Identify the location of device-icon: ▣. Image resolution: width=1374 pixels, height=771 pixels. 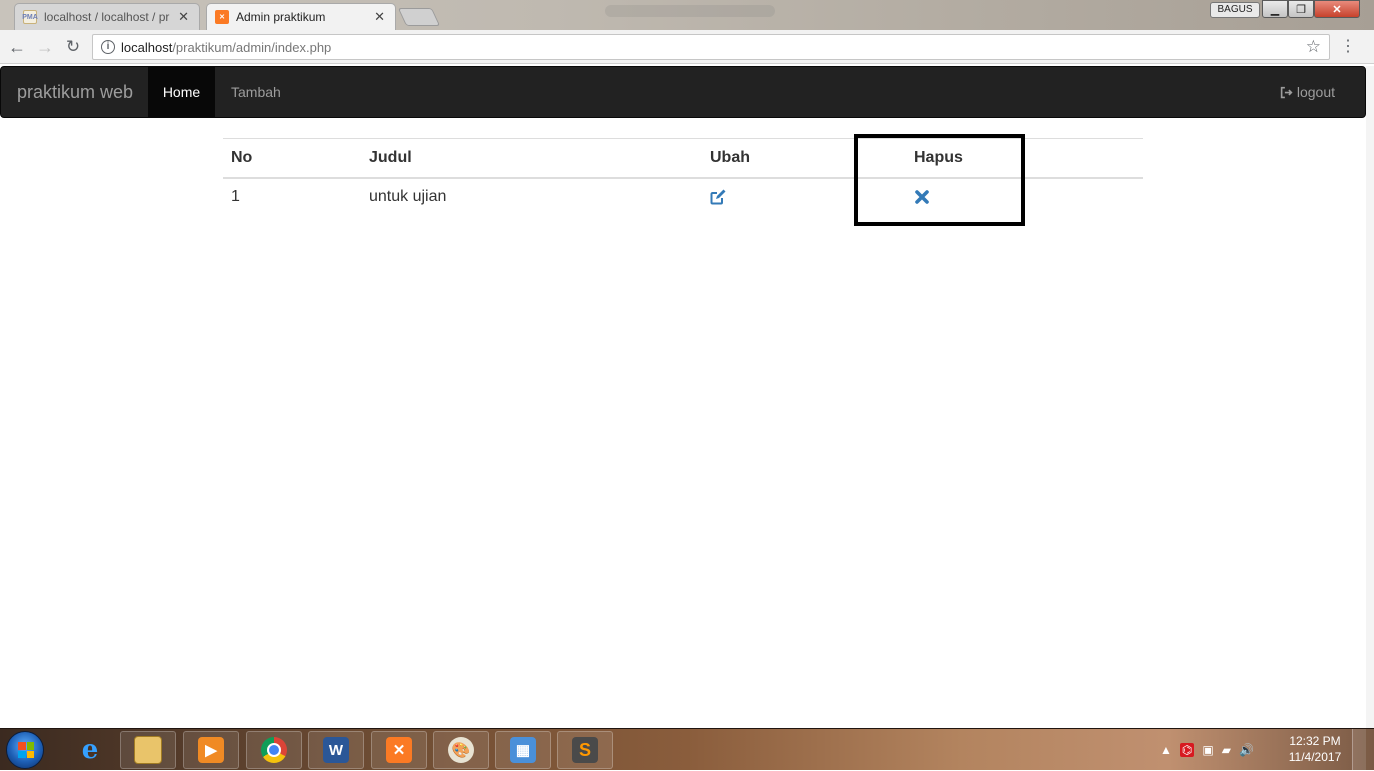
(1207, 750).